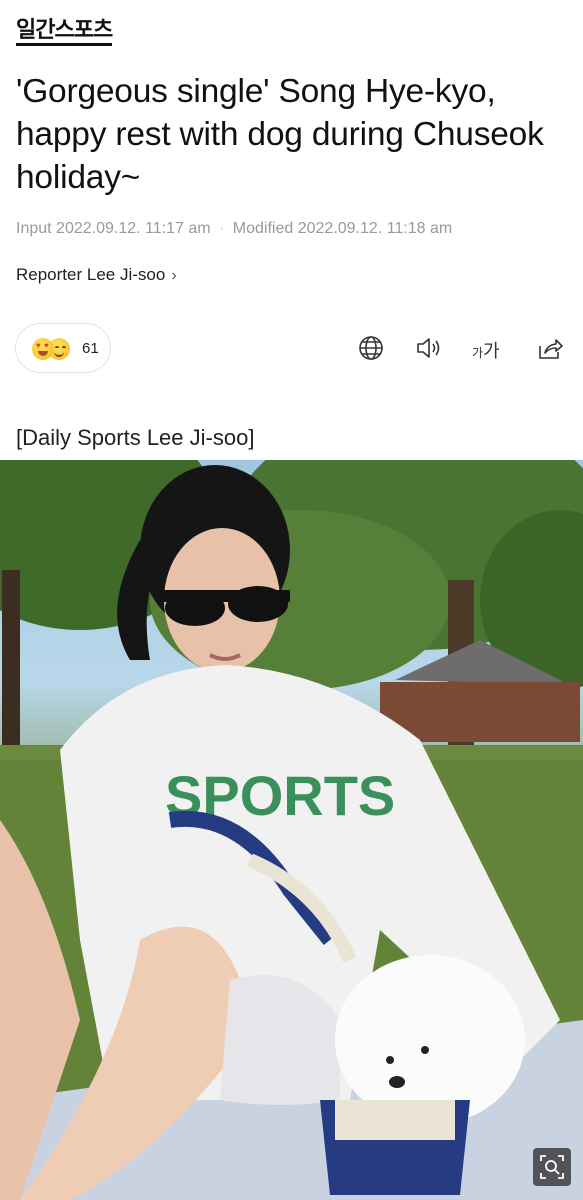 The height and width of the screenshot is (1200, 583). What do you see at coordinates (64, 33) in the screenshot?
I see `publisher-logo: 일간스포츠` at bounding box center [64, 33].